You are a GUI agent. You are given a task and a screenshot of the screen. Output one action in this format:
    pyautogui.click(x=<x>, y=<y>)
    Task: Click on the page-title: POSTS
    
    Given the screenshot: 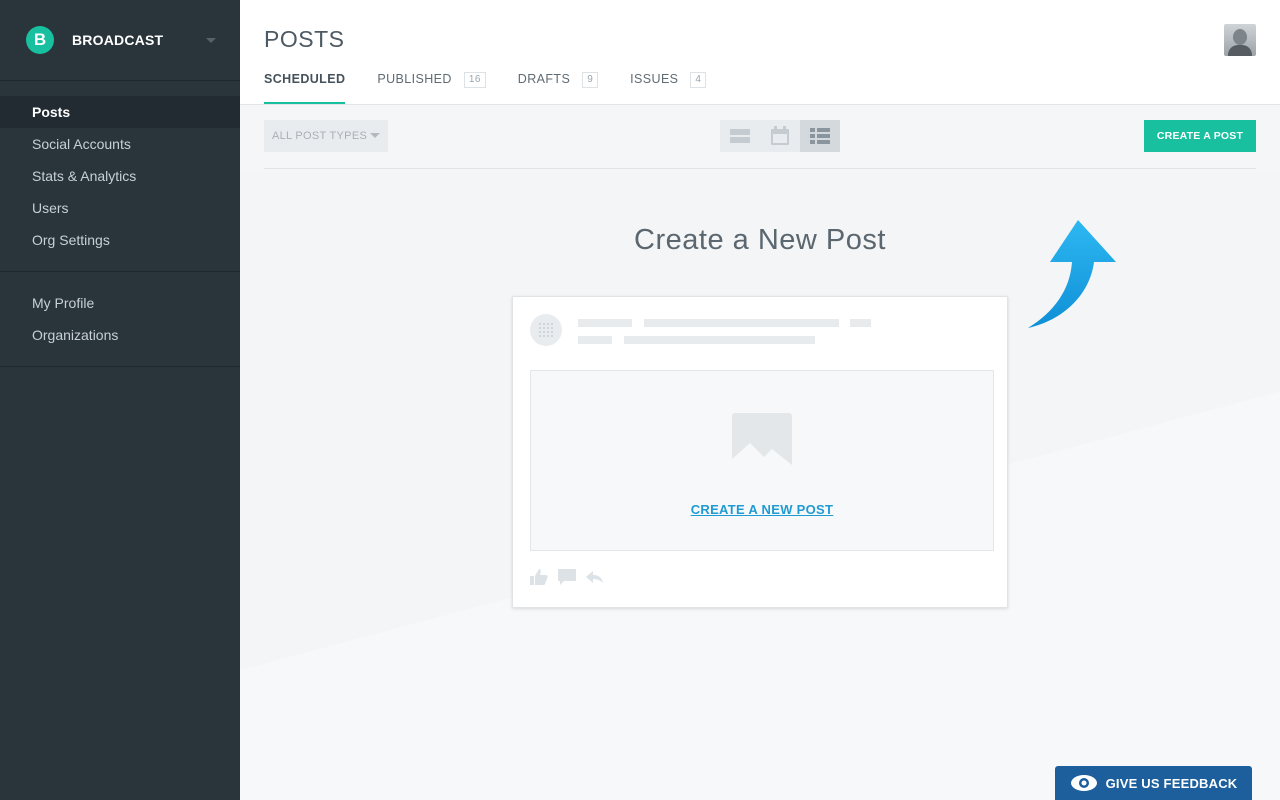 What is the action you would take?
    pyautogui.click(x=304, y=39)
    